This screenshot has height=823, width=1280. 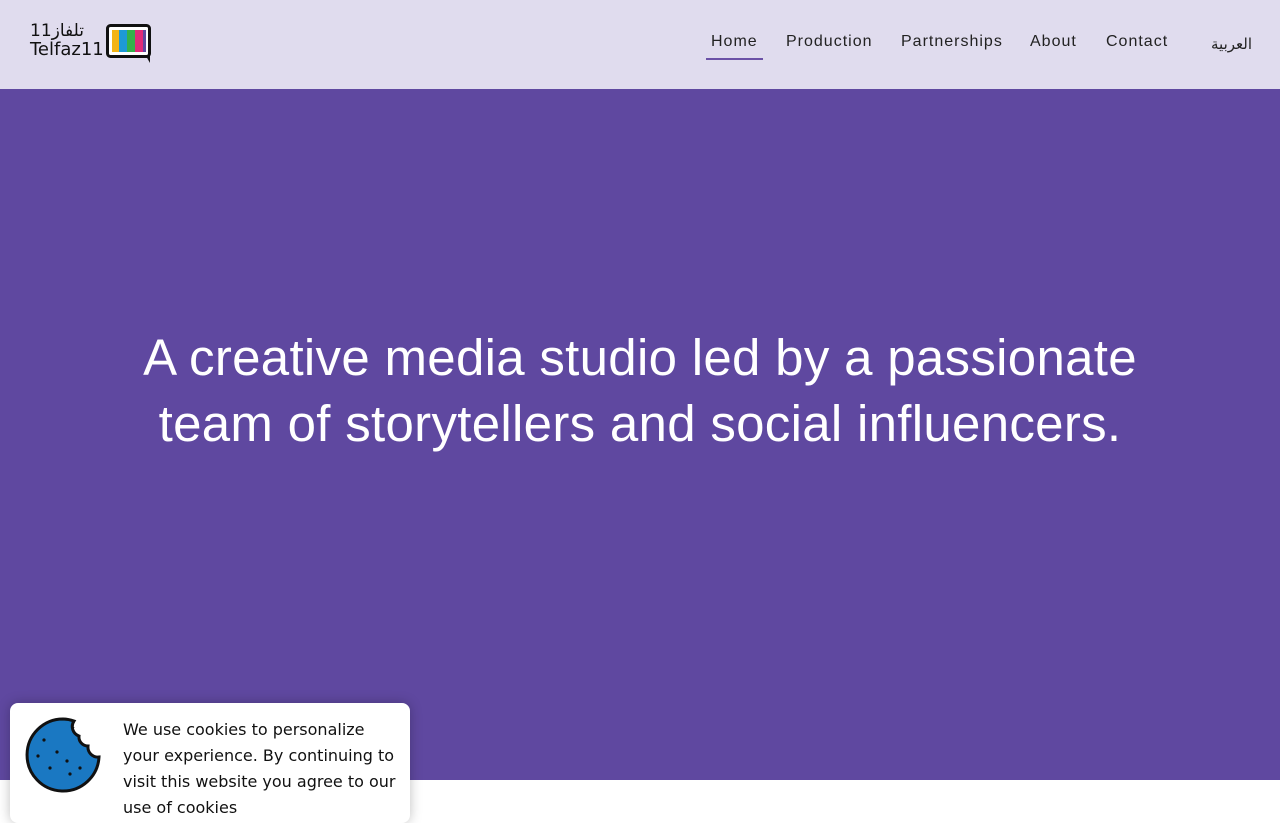 What do you see at coordinates (952, 42) in the screenshot?
I see `nav-partnerships: Partnerships` at bounding box center [952, 42].